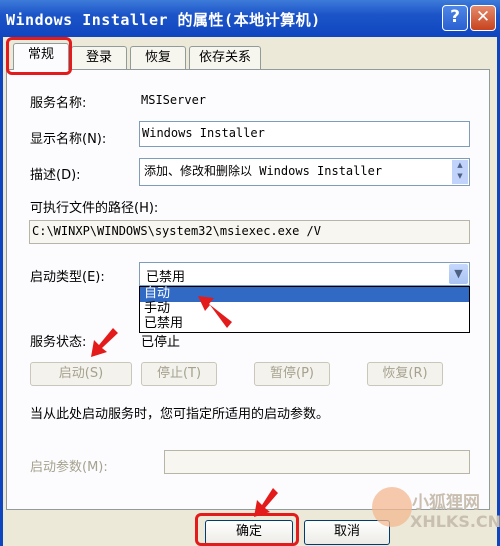 This screenshot has height=546, width=500. Describe the element at coordinates (266, 502) in the screenshot. I see `arrow-to-ok-icon` at that location.